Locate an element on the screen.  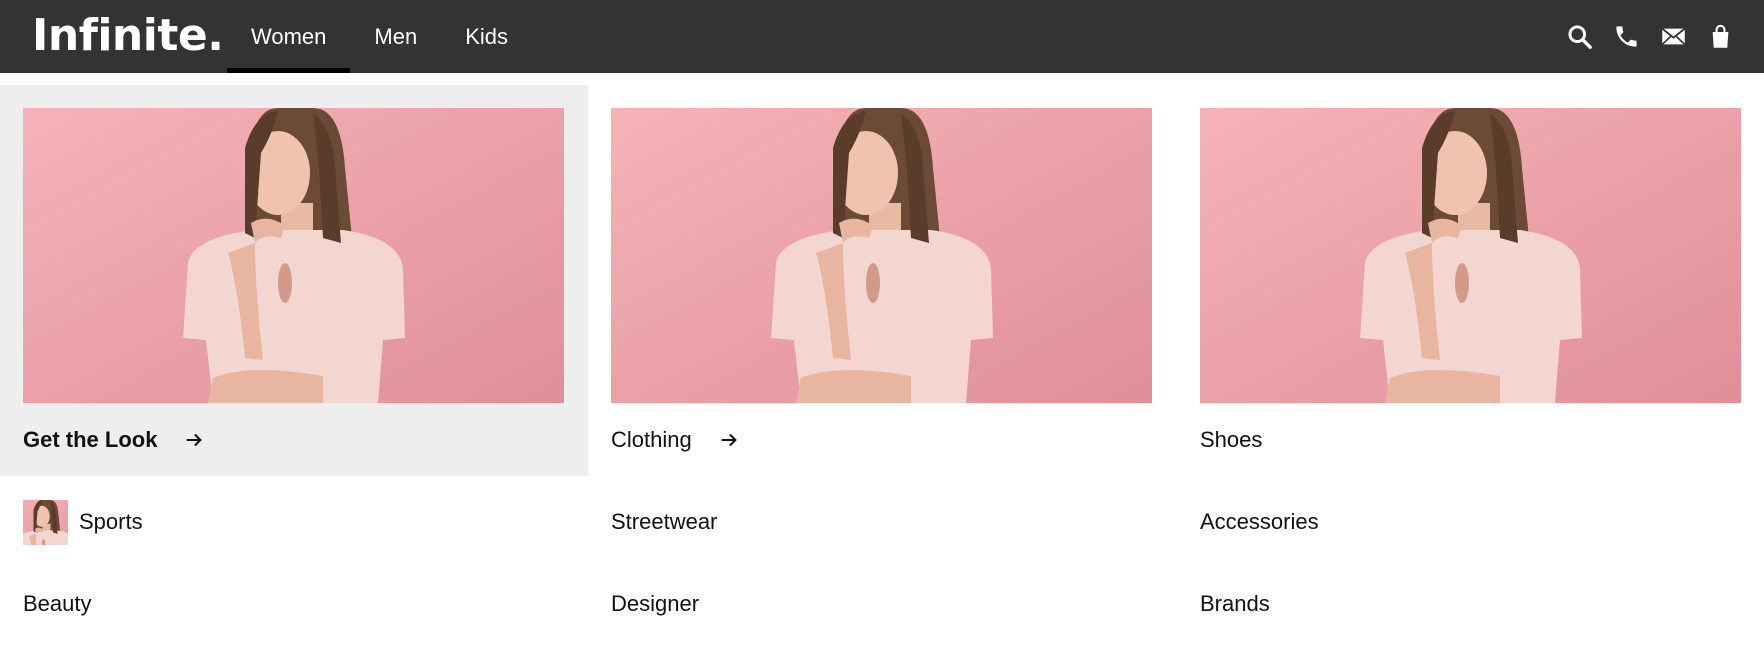
menu-link-streetwear: Streetwear is located at coordinates (664, 522).